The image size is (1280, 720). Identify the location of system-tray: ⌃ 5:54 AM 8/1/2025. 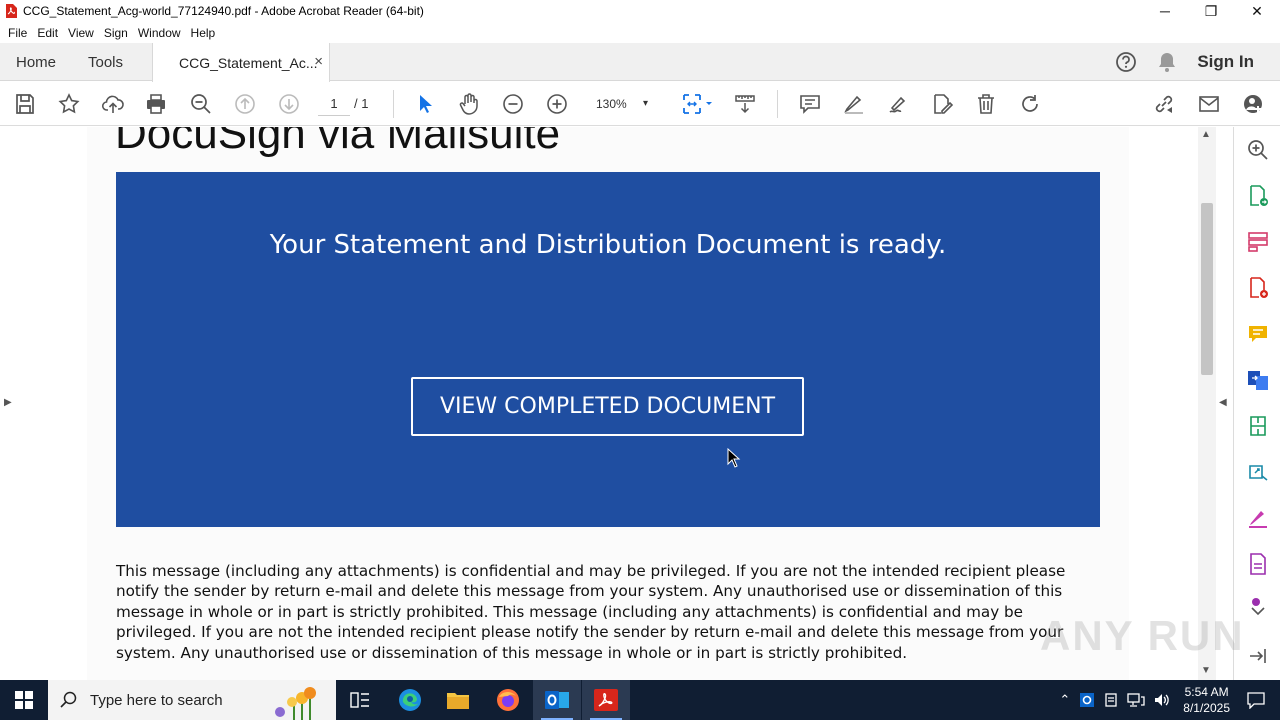
(1167, 700).